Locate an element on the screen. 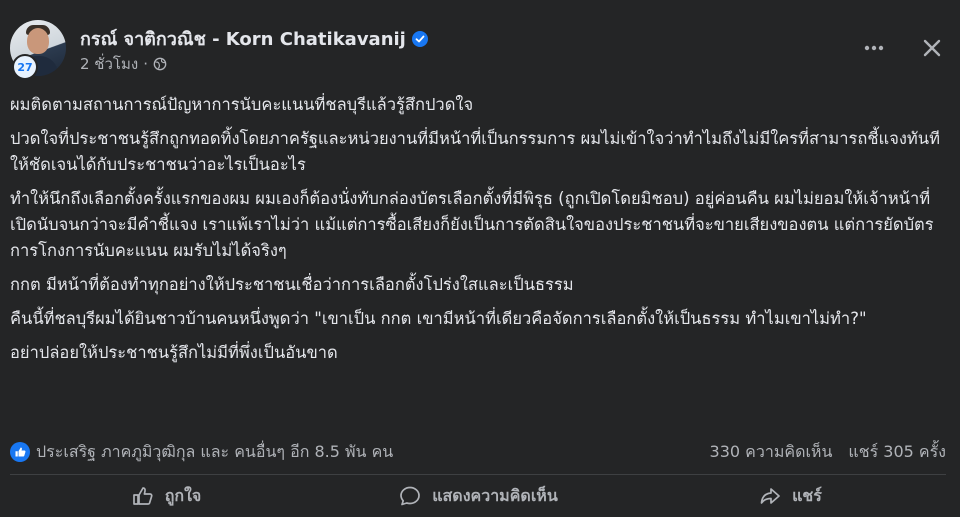  close-button is located at coordinates (932, 48).